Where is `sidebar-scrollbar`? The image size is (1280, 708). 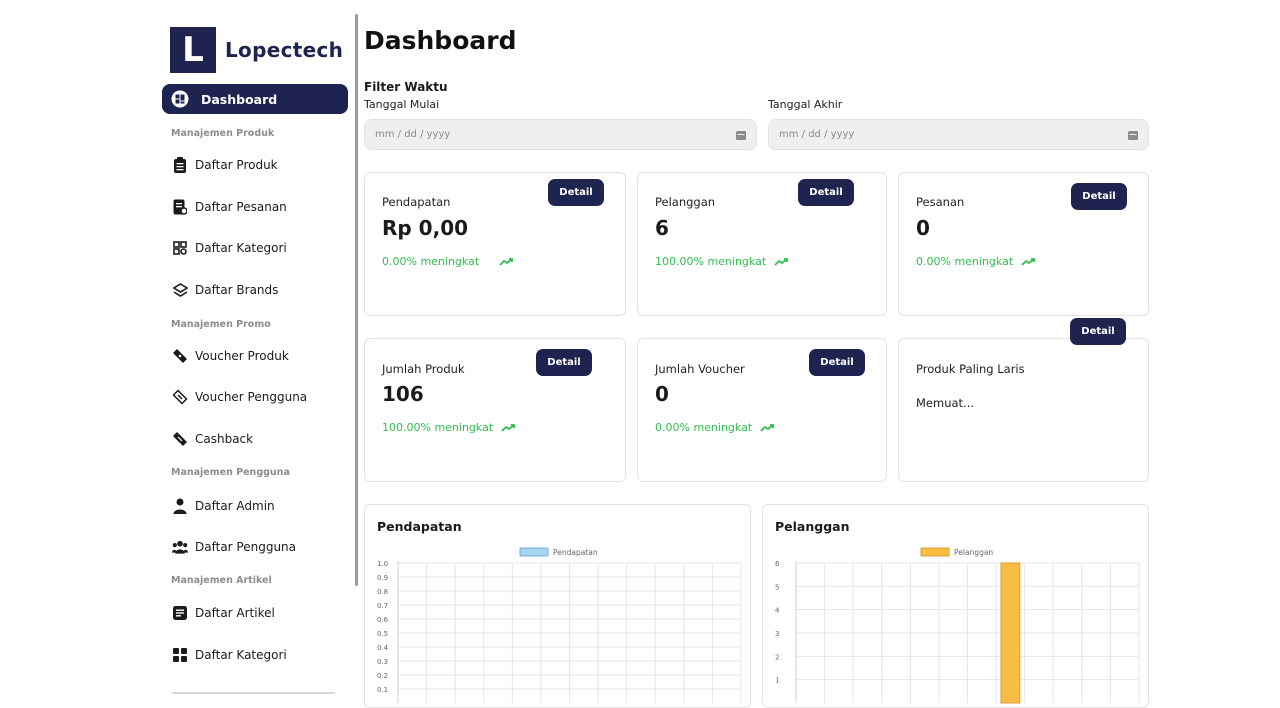
sidebar-scrollbar is located at coordinates (356, 300).